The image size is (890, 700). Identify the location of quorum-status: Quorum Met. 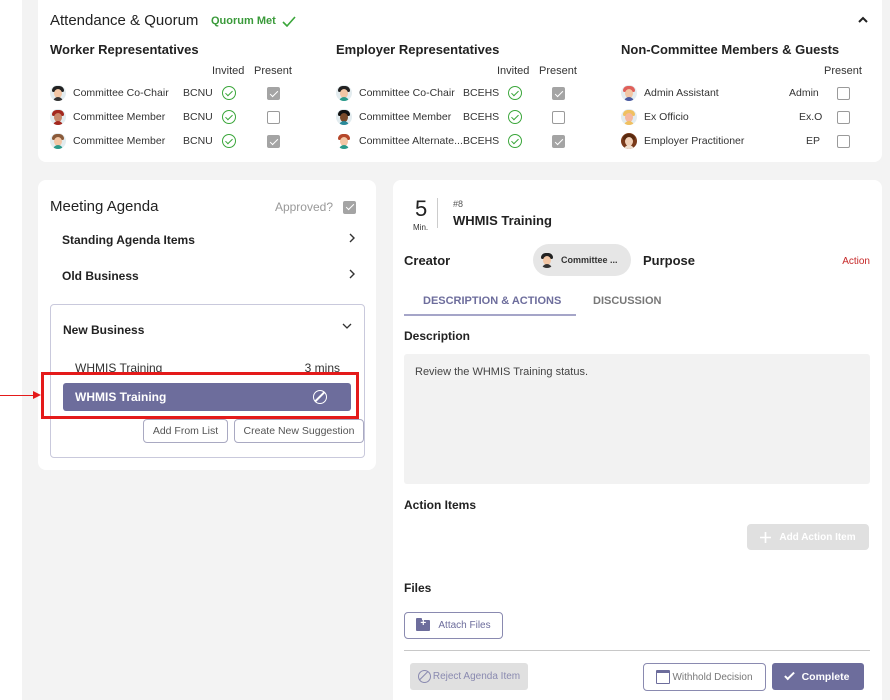
(253, 21).